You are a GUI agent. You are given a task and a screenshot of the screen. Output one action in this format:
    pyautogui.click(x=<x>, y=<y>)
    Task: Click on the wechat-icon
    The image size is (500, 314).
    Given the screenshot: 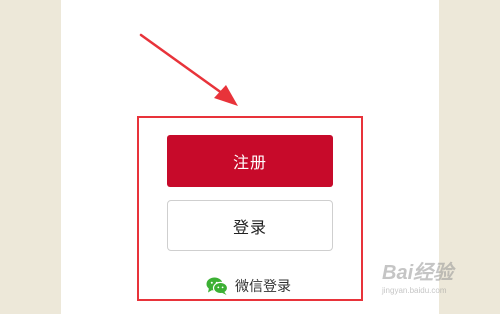 What is the action you would take?
    pyautogui.click(x=217, y=286)
    